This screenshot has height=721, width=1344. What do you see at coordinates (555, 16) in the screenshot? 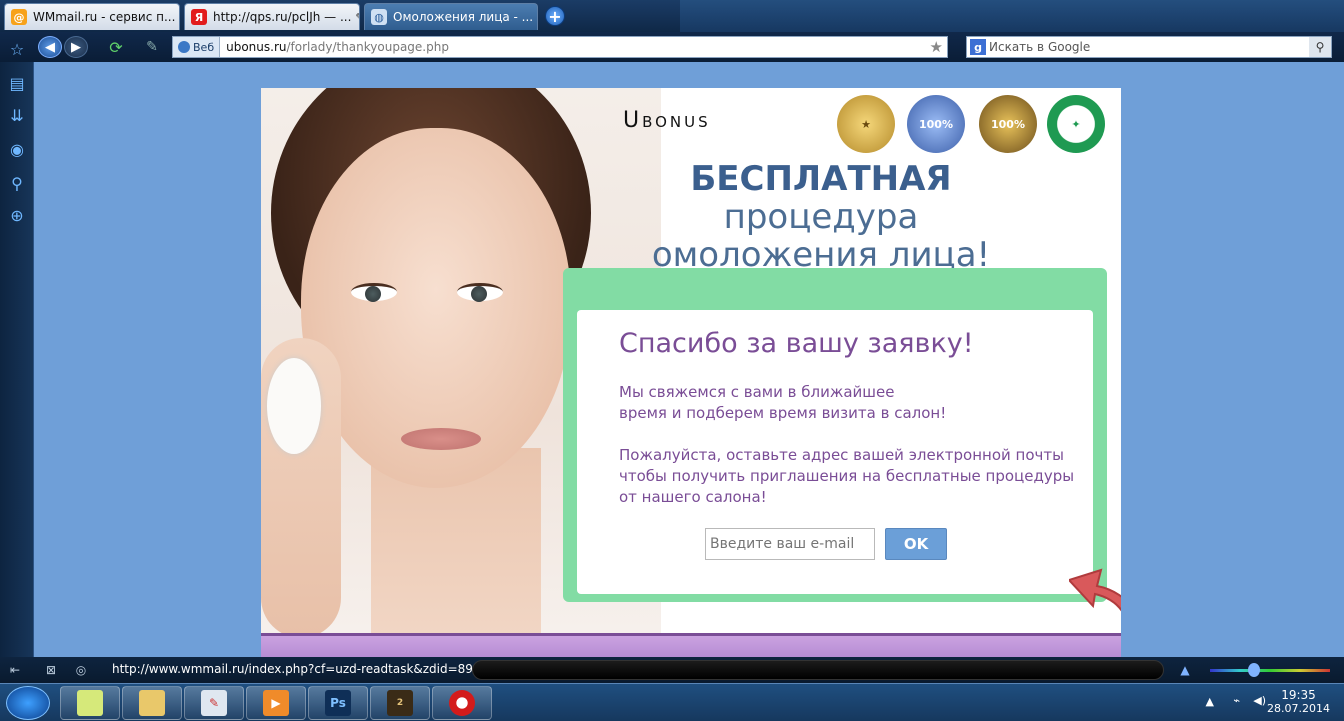
I see `new-tab-button: +` at bounding box center [555, 16].